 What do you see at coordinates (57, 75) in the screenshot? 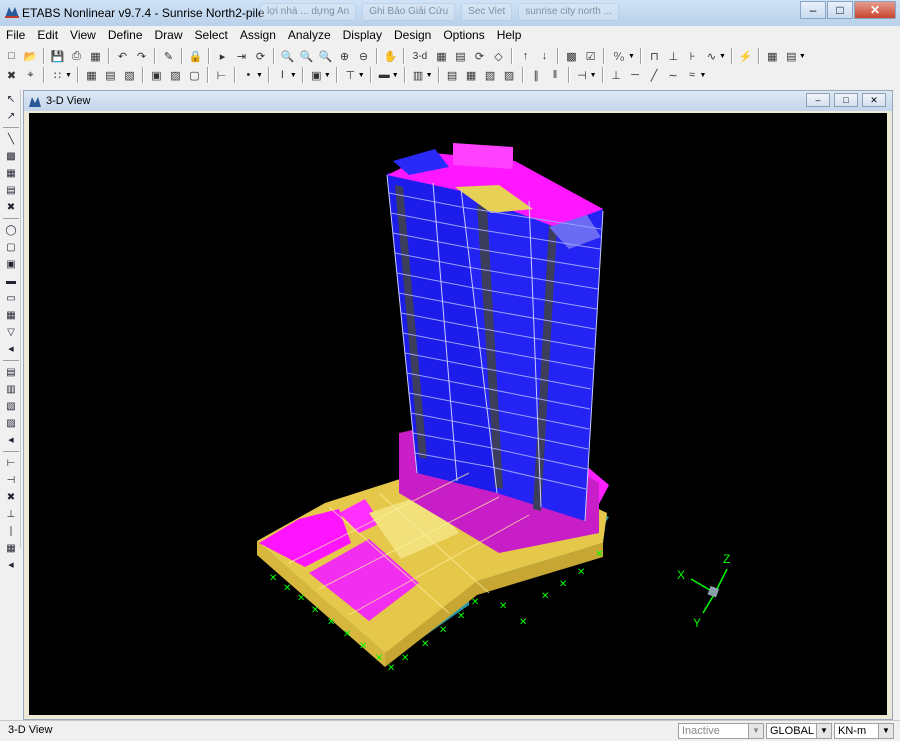
I see `snap-icon: ∷` at bounding box center [57, 75].